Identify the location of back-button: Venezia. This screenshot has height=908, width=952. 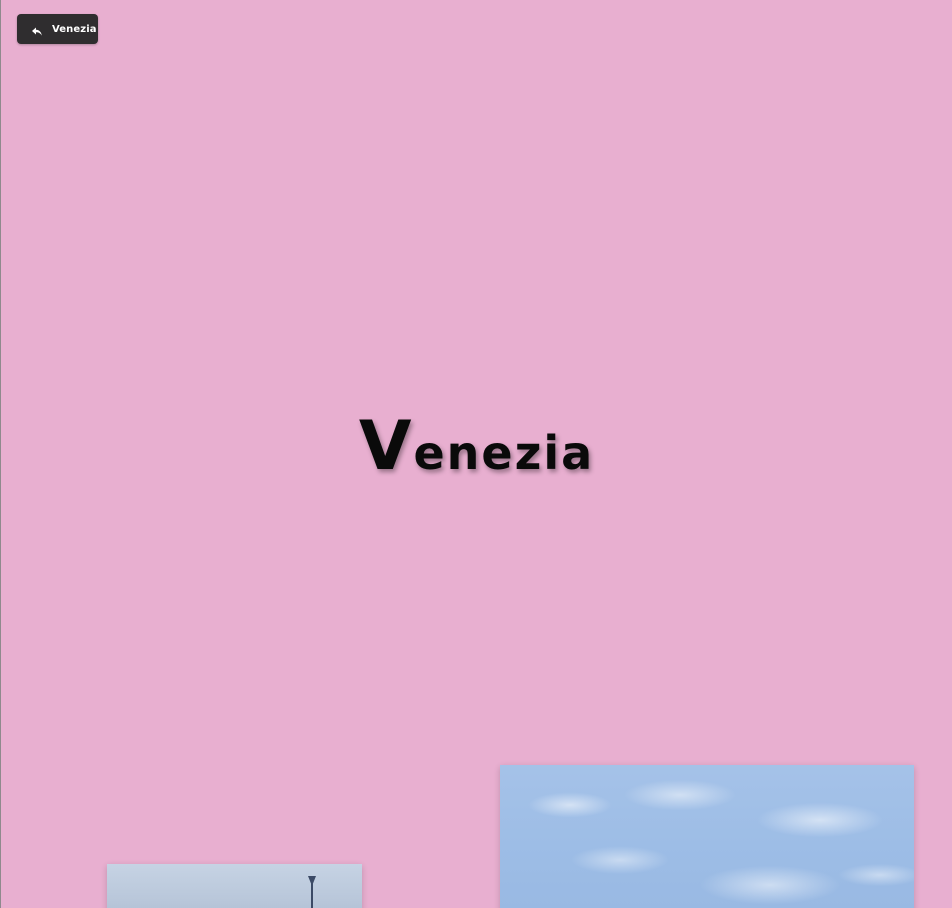
(57, 29).